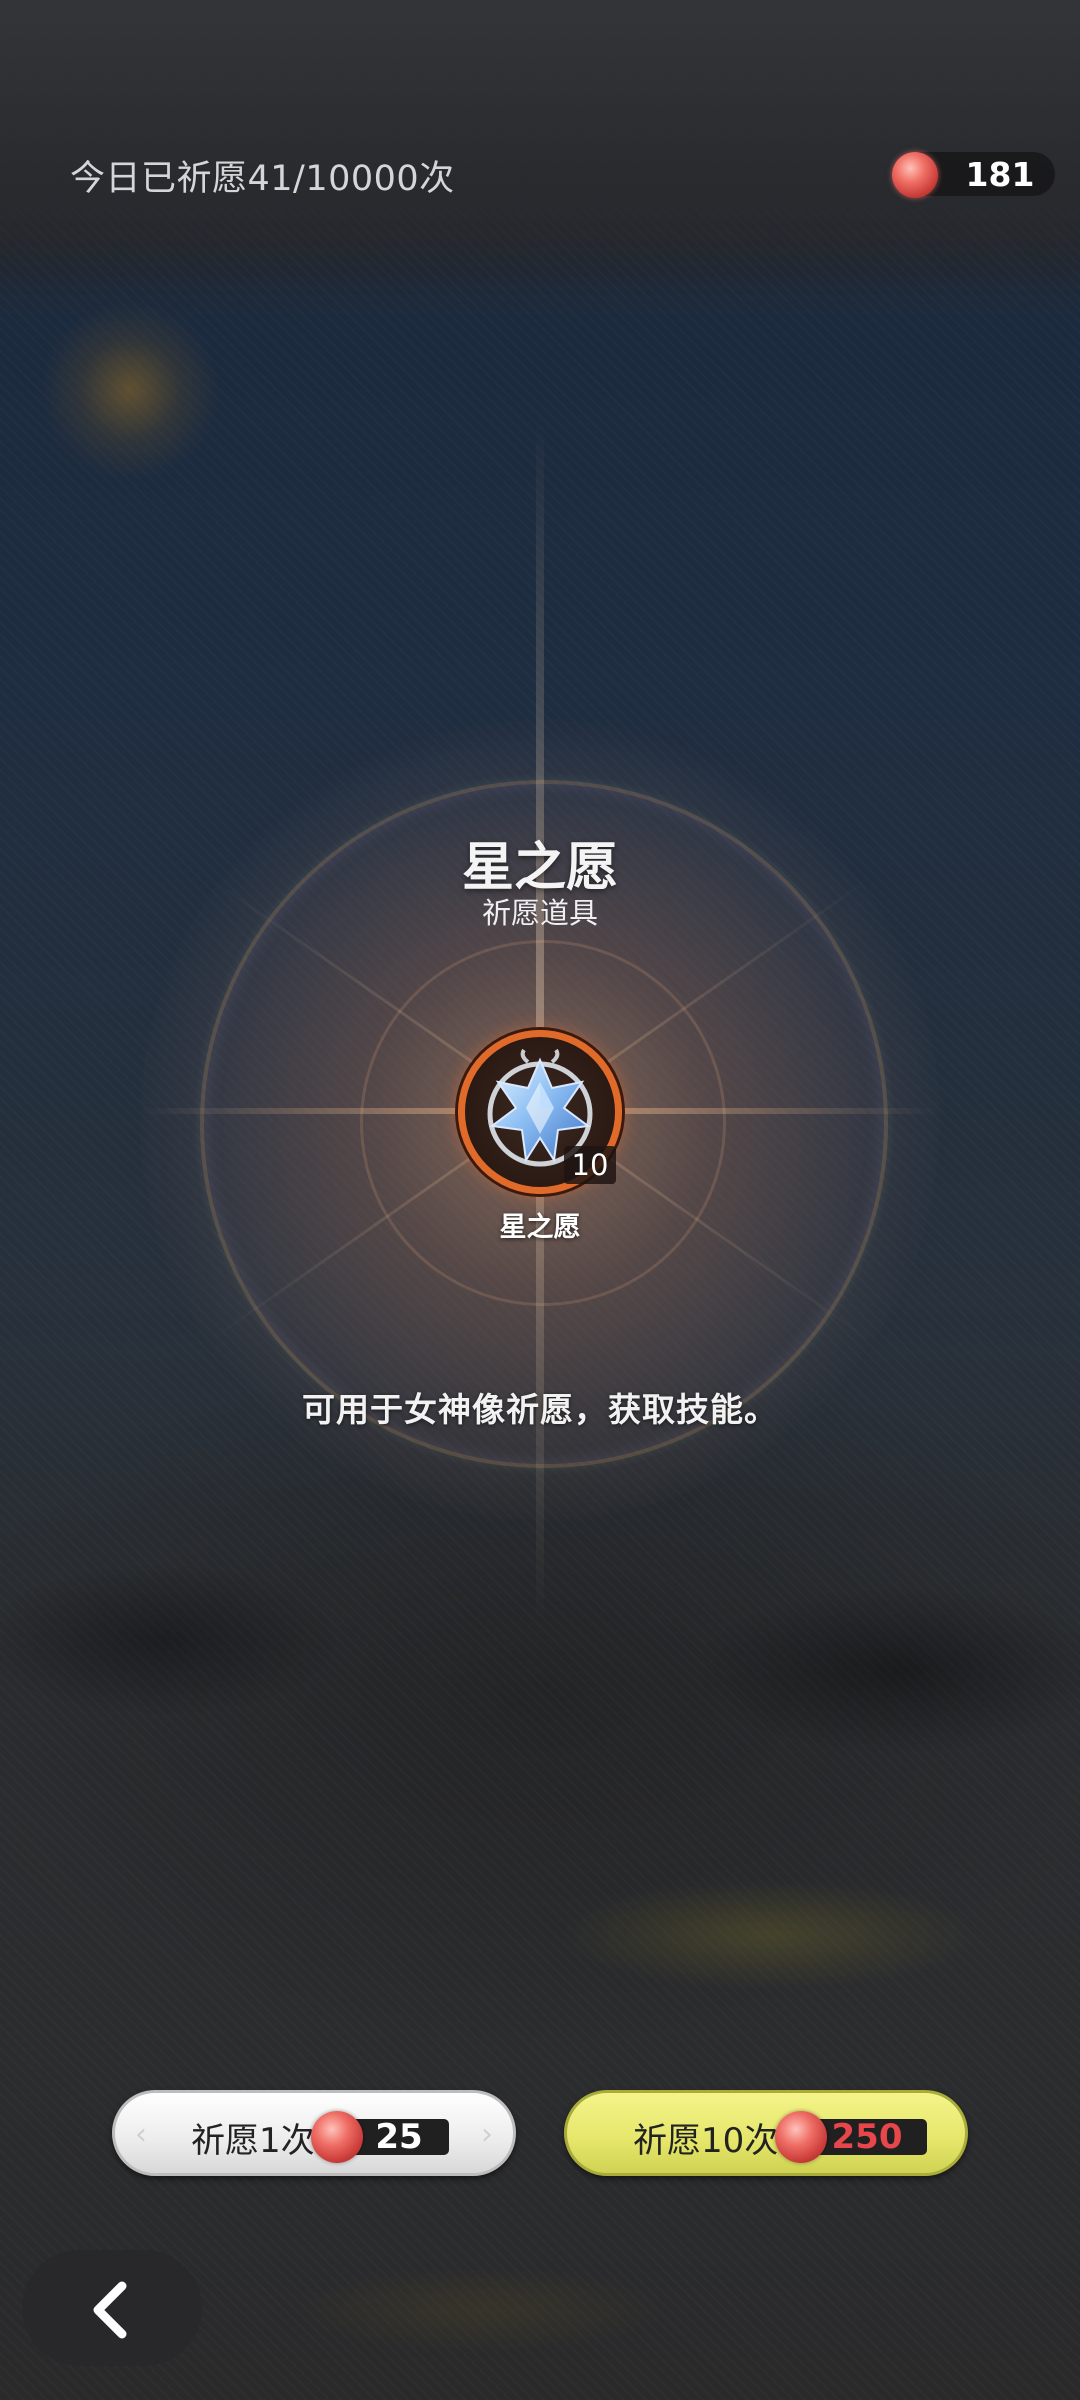  What do you see at coordinates (540, 1020) in the screenshot?
I see `light-ray-vertical` at bounding box center [540, 1020].